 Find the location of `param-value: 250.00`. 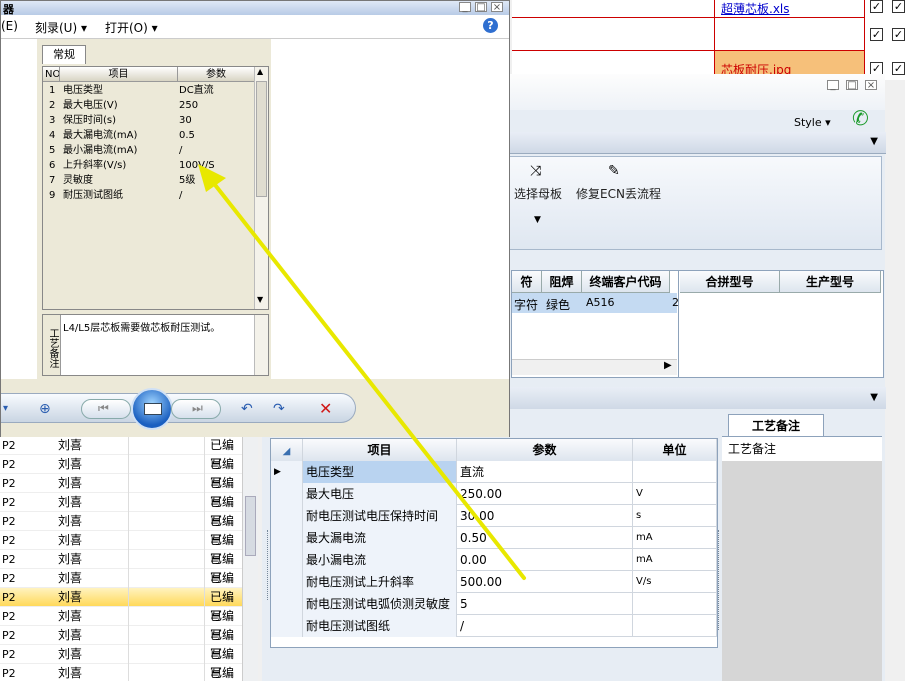

param-value: 250.00 is located at coordinates (545, 494).